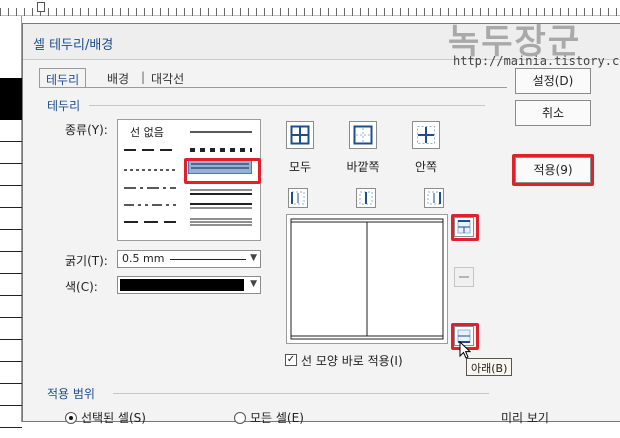 This screenshot has width=620, height=438. Describe the element at coordinates (222, 171) in the screenshot. I see `highlight-double-line` at that location.